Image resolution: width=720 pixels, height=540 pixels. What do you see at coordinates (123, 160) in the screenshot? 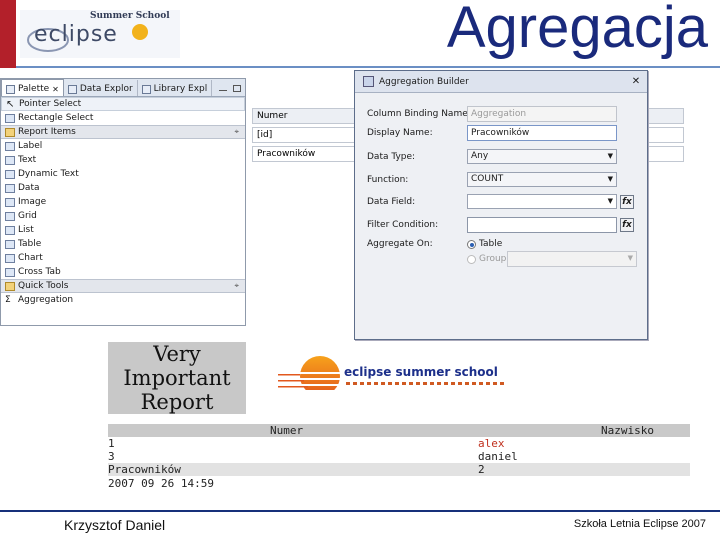
I see `palette-item: Text` at bounding box center [123, 160].